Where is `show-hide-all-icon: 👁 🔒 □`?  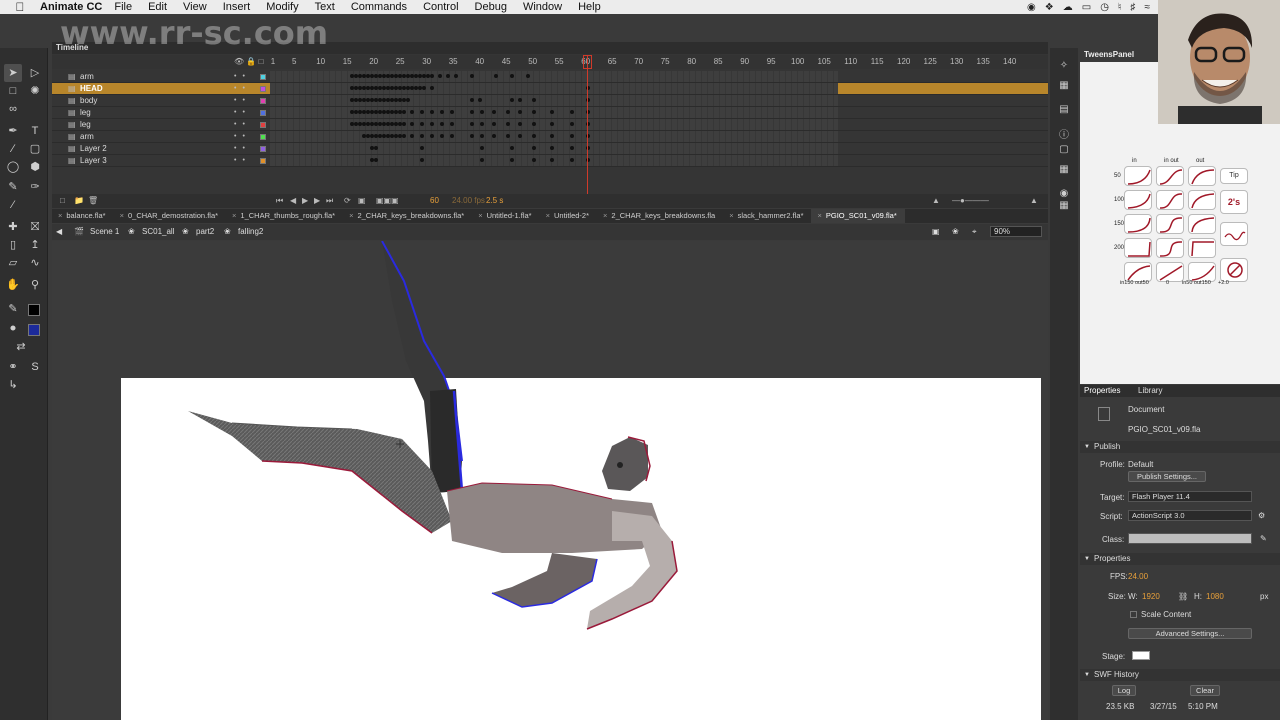 show-hide-all-icon: 👁 🔒 □ is located at coordinates (248, 61).